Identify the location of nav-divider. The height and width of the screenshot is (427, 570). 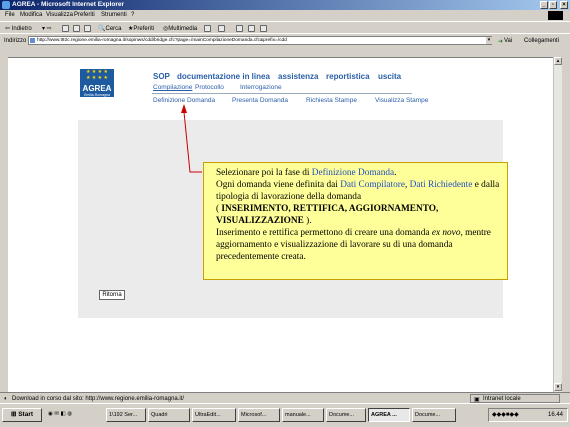
(282, 93).